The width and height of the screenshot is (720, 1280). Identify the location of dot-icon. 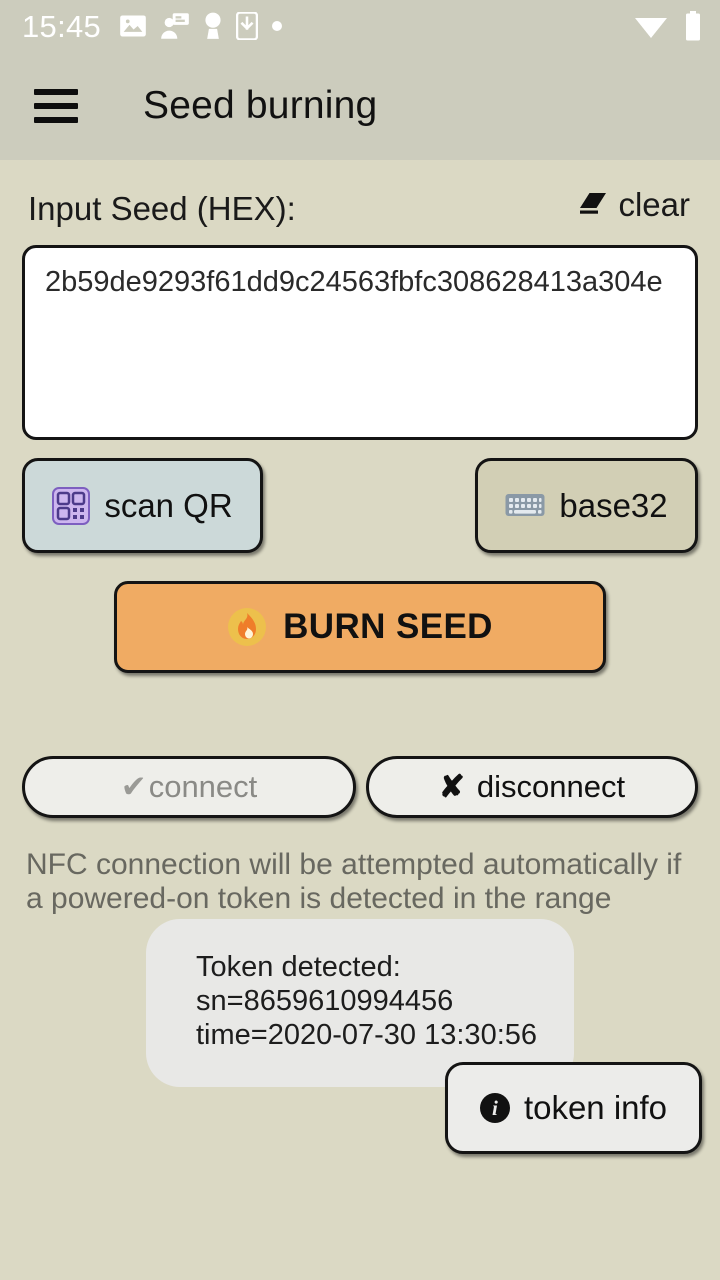
(277, 26).